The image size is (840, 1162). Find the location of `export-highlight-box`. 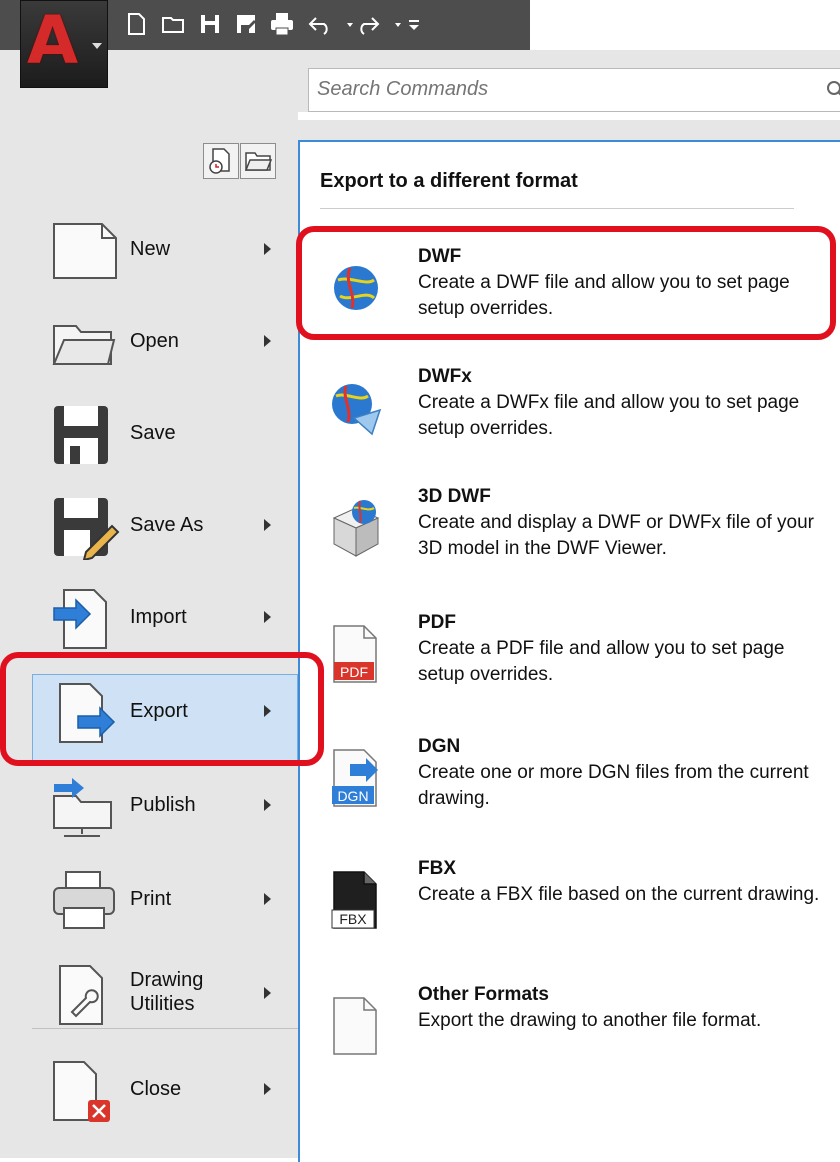

export-highlight-box is located at coordinates (162, 709).